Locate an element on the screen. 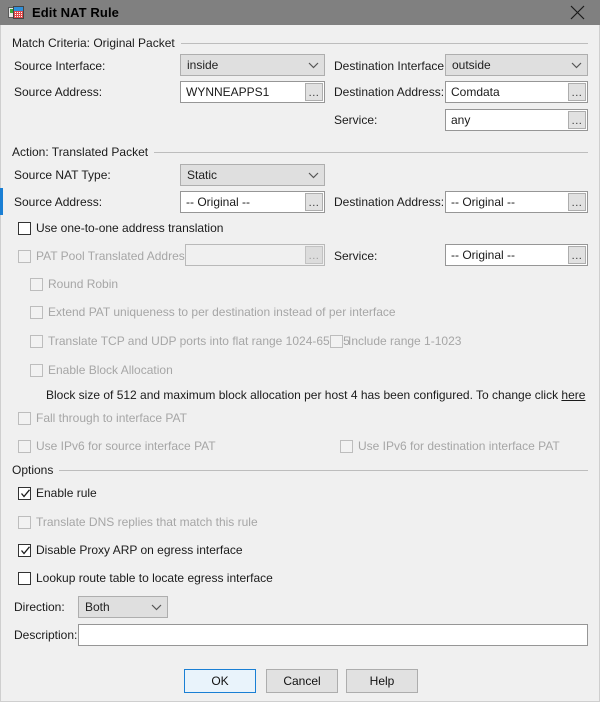 Image resolution: width=600 pixels, height=702 pixels. source-interface-combobox: inside is located at coordinates (252, 65).